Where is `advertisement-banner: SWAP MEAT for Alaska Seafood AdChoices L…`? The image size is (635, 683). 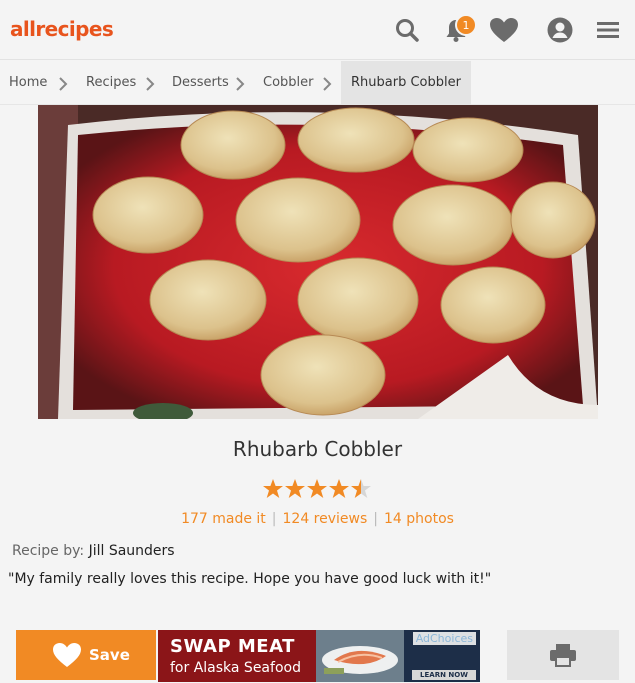
advertisement-banner: SWAP MEAT for Alaska Seafood AdChoices L… is located at coordinates (319, 656).